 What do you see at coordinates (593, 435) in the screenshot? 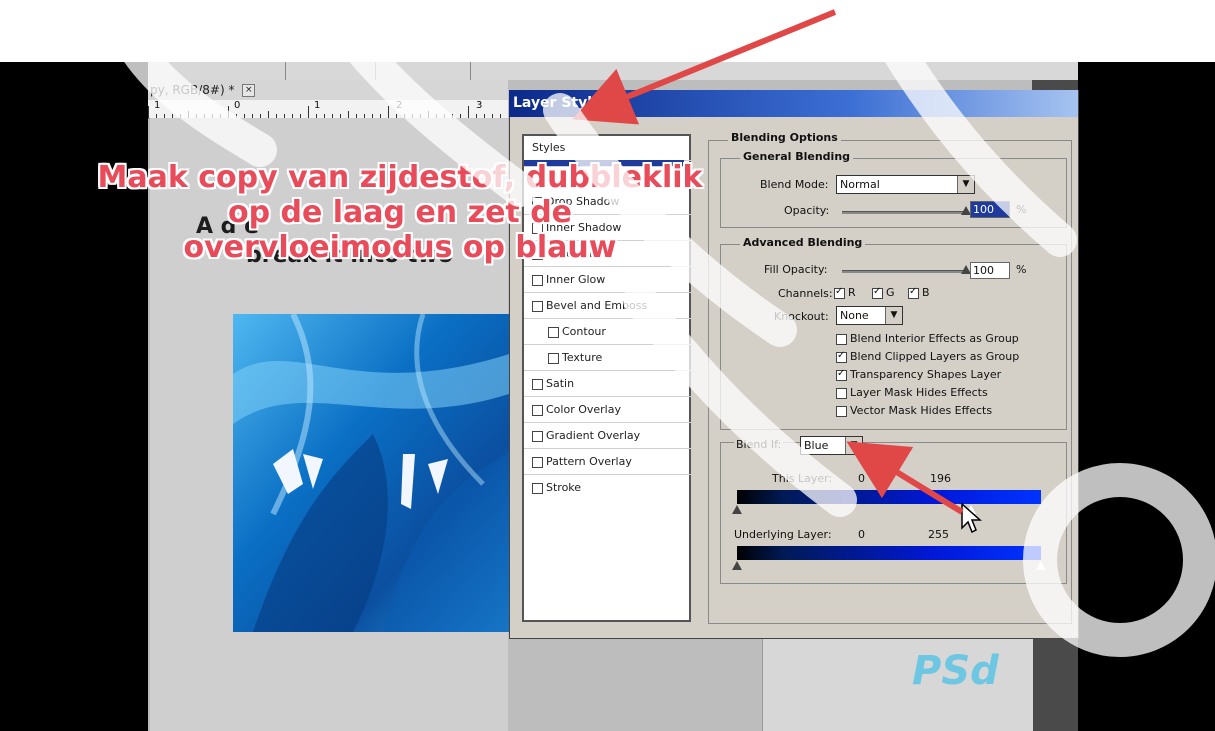
I see `style-item-label: Gradient Overlay` at bounding box center [593, 435].